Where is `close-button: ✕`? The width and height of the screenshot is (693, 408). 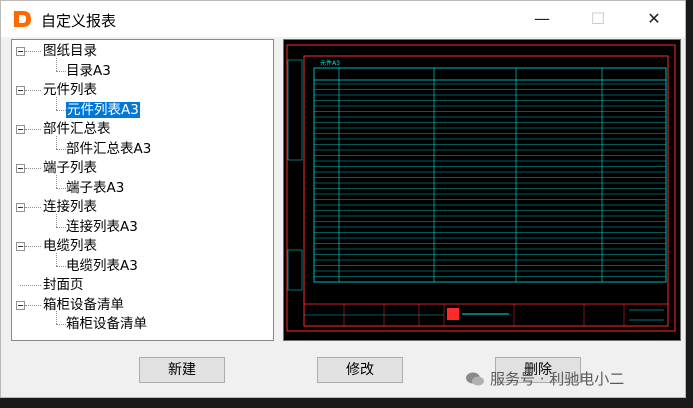 close-button: ✕ is located at coordinates (654, 19).